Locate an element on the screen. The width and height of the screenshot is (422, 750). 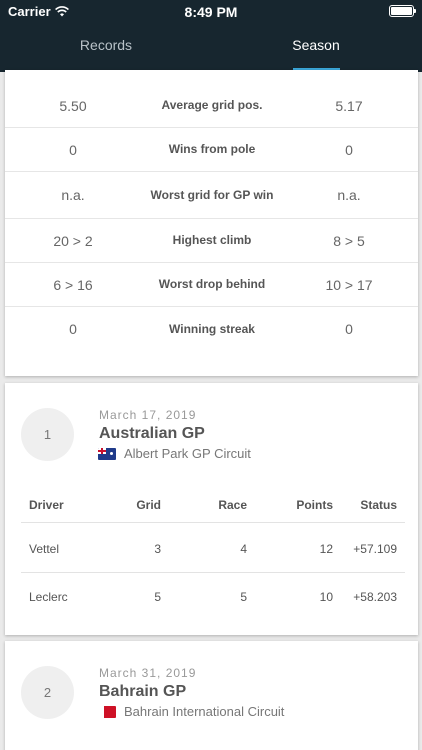
tab-records: Records is located at coordinates (106, 45).